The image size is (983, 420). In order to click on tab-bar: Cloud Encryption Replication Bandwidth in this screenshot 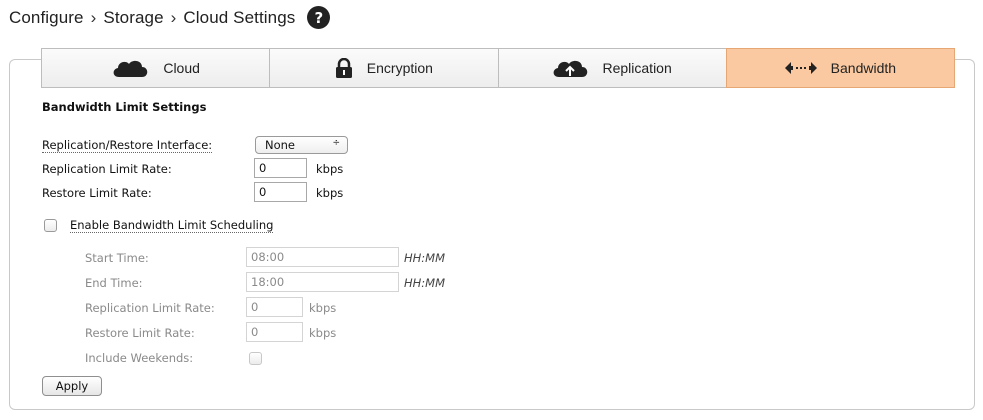, I will do `click(498, 68)`.